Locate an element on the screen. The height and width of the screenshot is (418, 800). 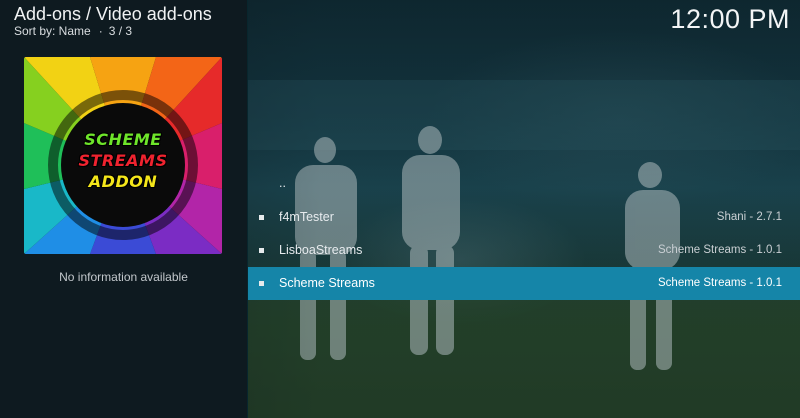
list-item: f4mTester Shani - 2.7.1 is located at coordinates (524, 217).